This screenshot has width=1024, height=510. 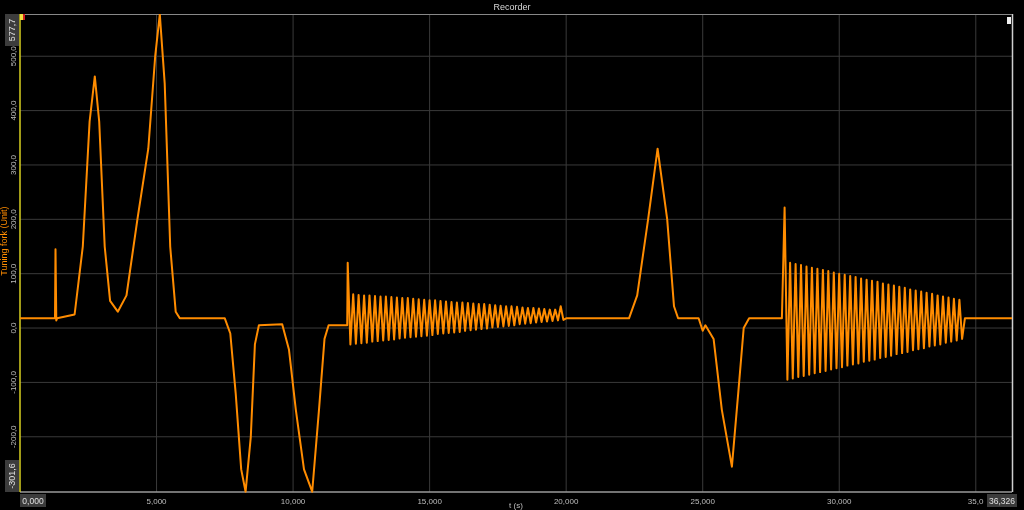 I want to click on x-axis-label: t (s), so click(x=516, y=505).